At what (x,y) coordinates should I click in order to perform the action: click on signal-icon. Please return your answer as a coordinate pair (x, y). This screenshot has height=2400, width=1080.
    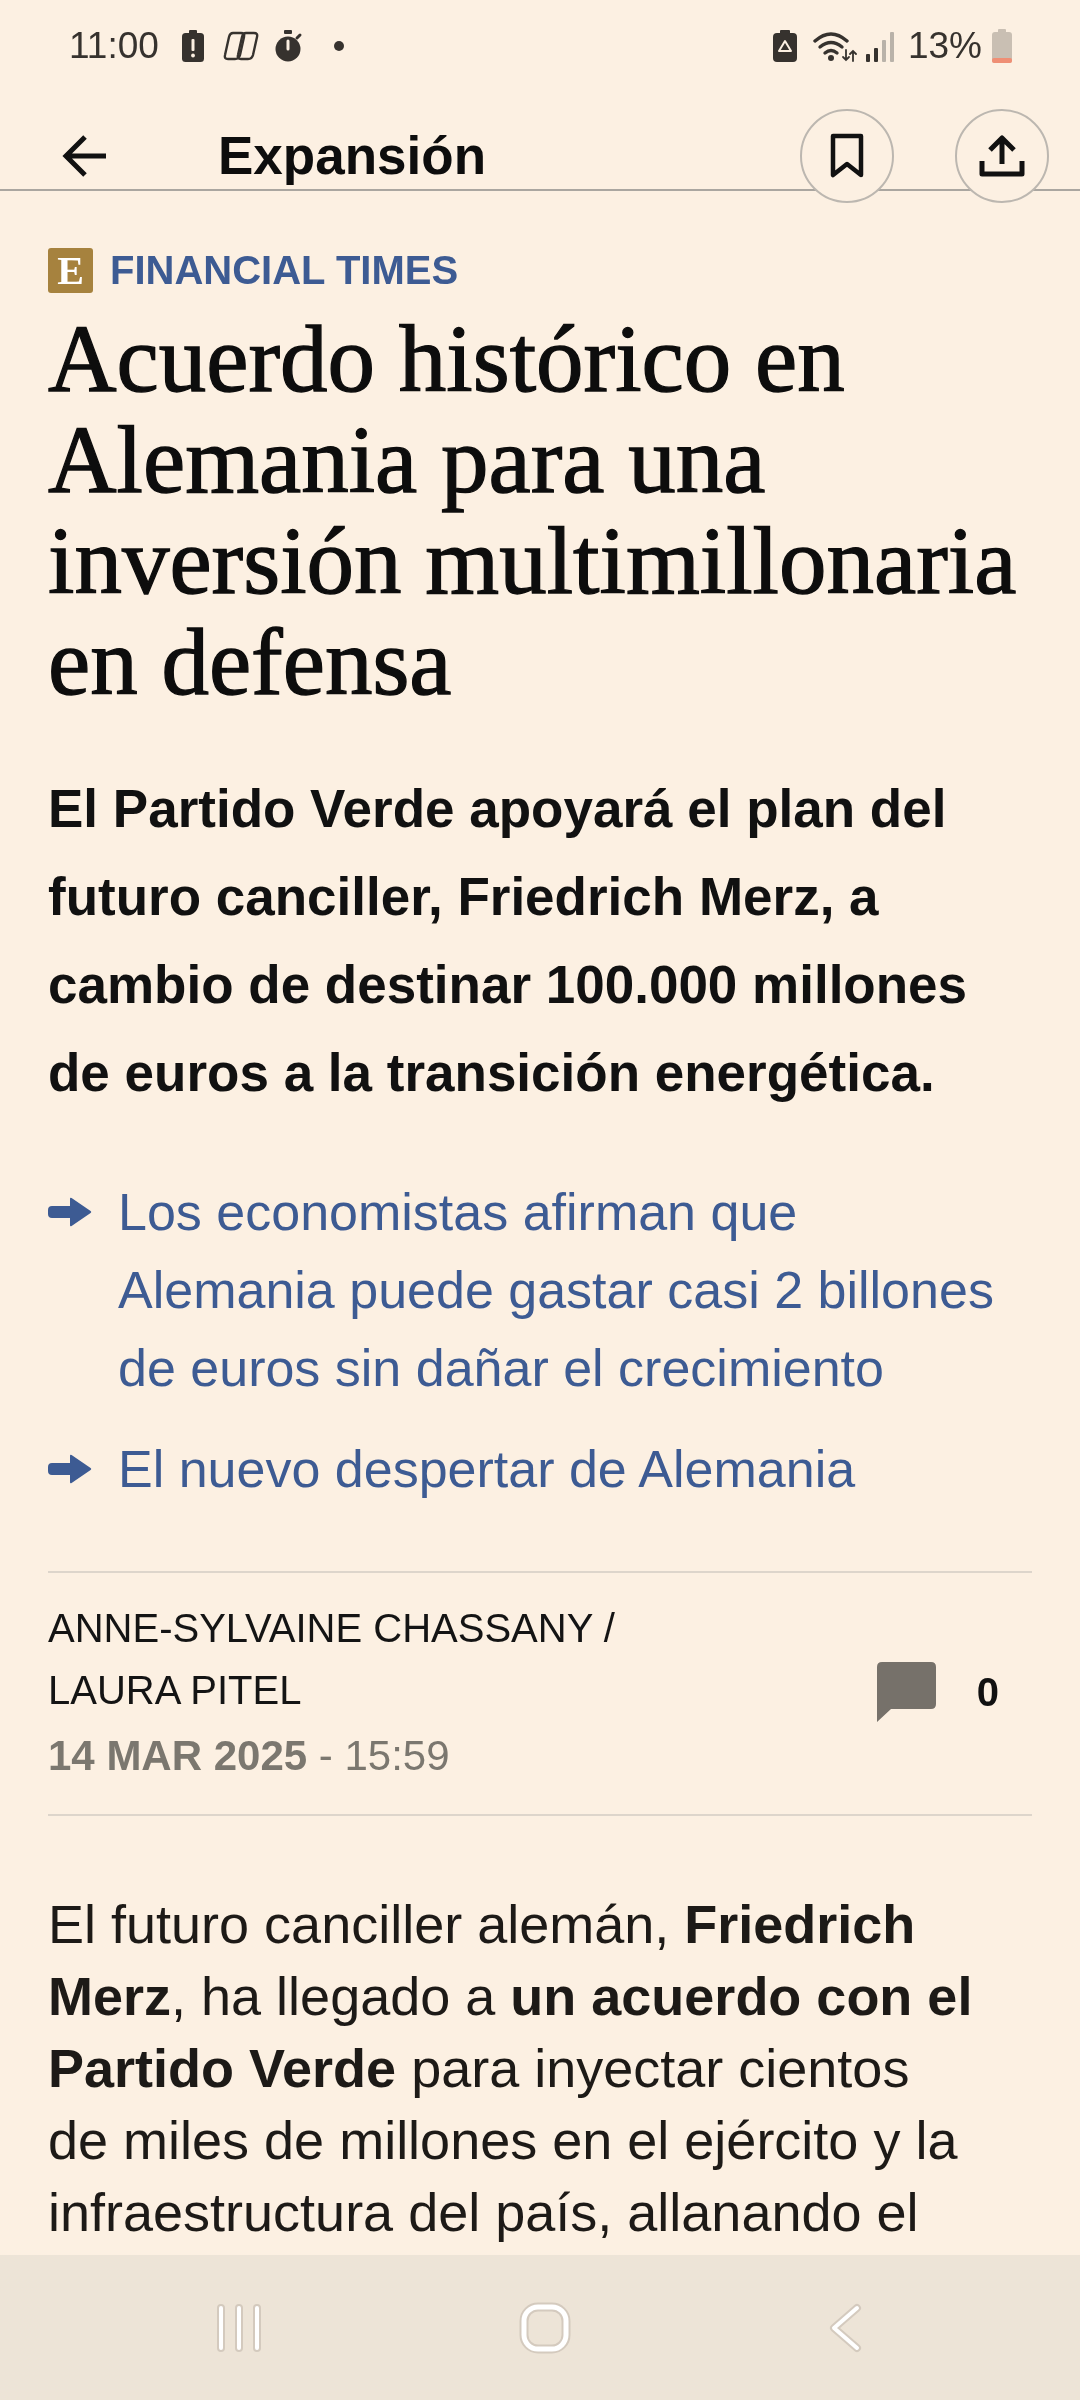
    Looking at the image, I should click on (879, 46).